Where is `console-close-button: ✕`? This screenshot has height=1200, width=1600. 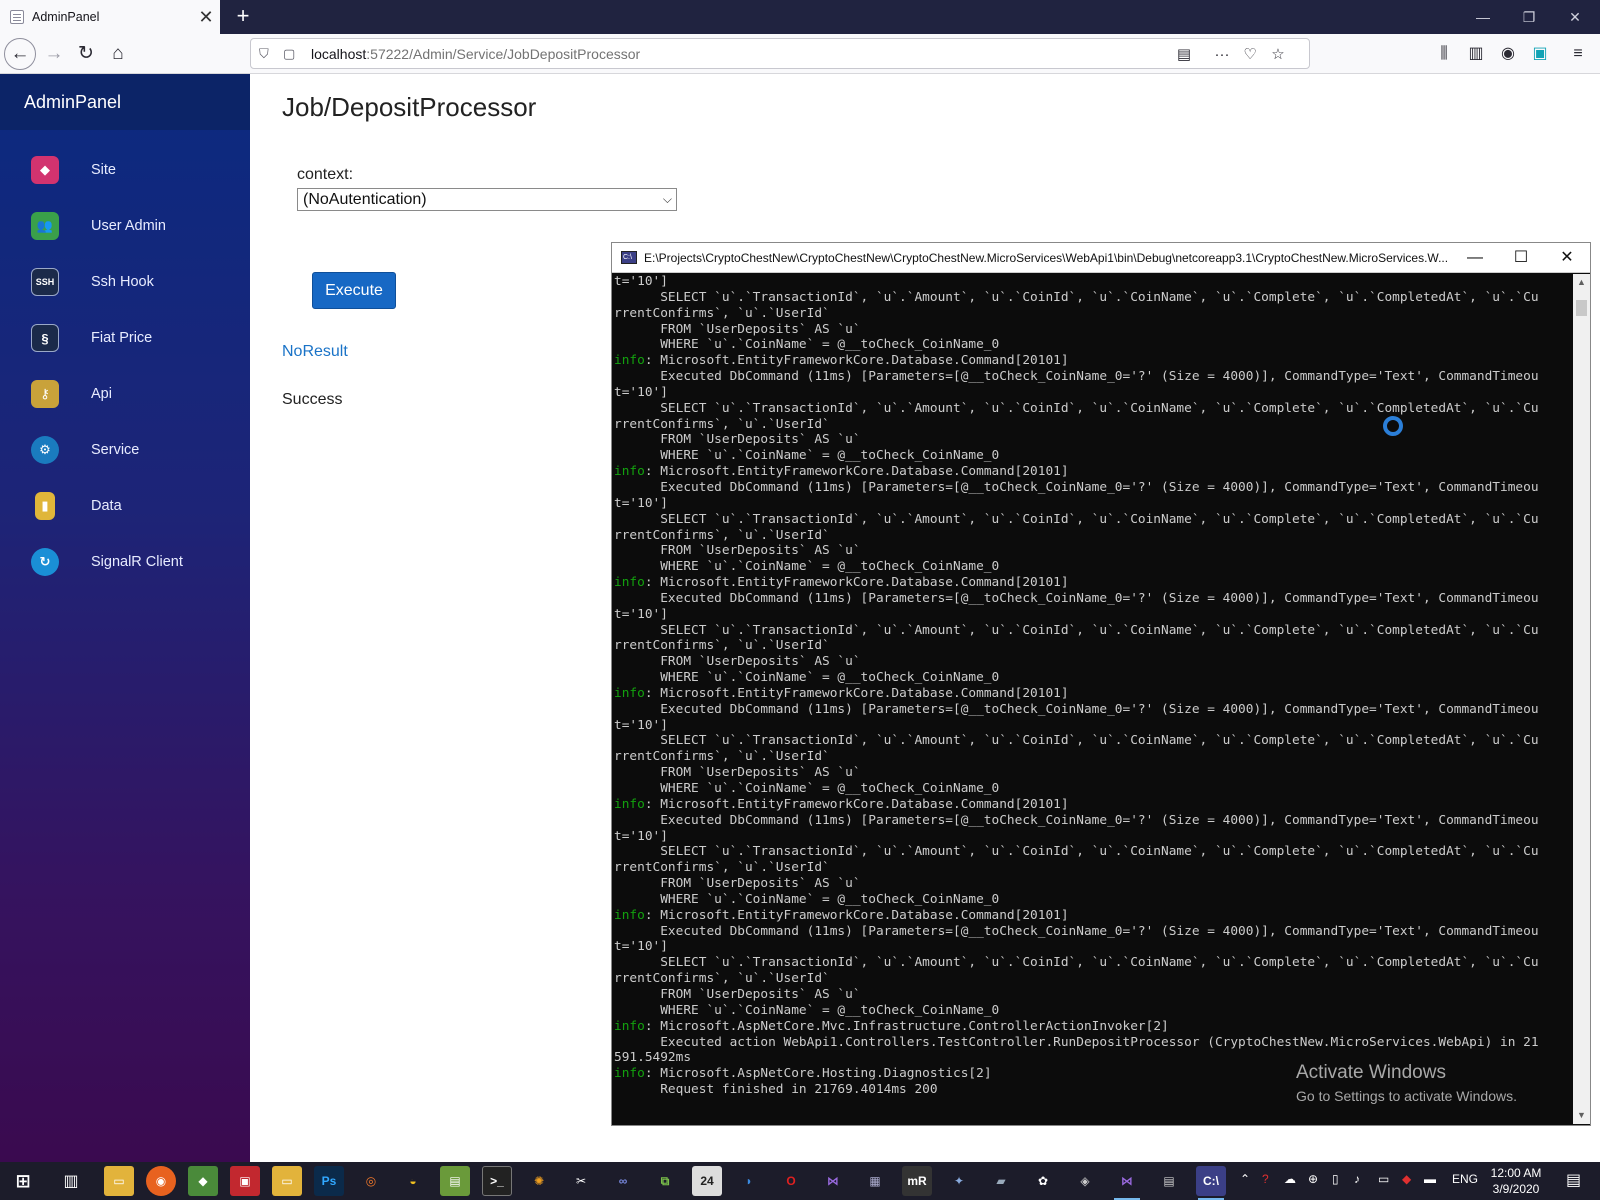
console-close-button: ✕ is located at coordinates (1567, 258).